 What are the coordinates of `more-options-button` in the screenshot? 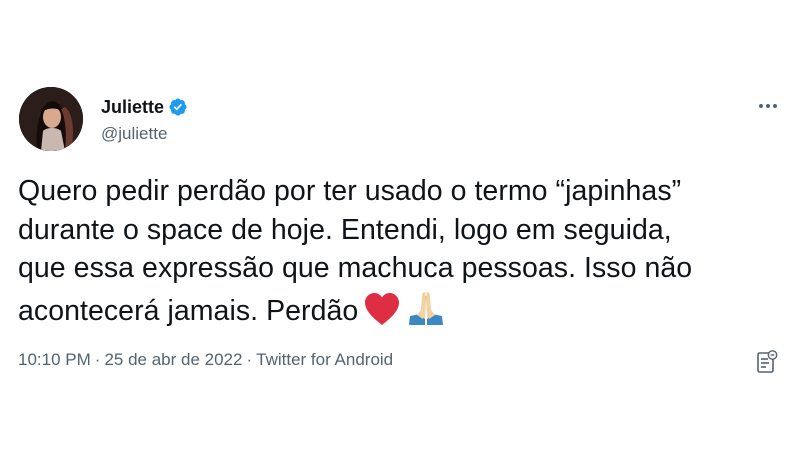 It's located at (768, 106).